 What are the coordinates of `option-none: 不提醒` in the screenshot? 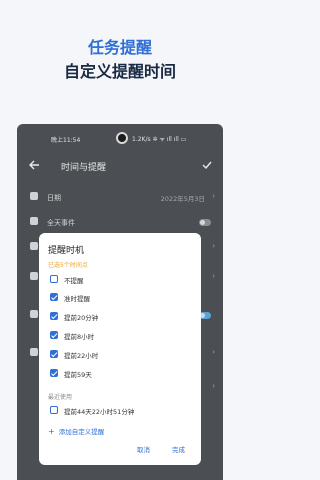 It's located at (122, 281).